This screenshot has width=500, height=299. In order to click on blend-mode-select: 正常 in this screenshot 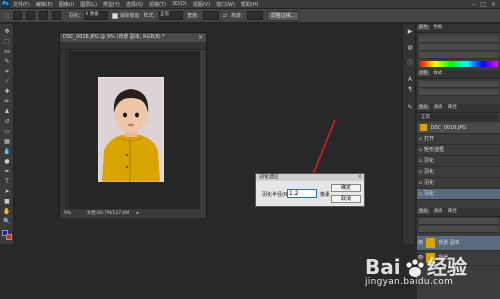, I will do `click(458, 117)`.